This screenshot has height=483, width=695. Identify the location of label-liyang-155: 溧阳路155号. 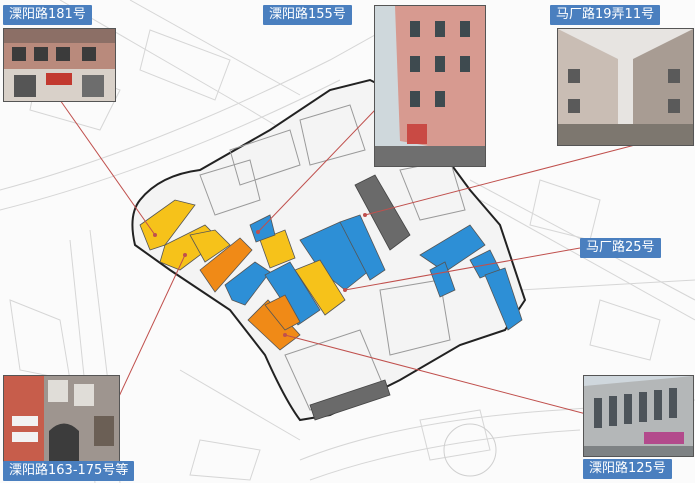
(307, 15).